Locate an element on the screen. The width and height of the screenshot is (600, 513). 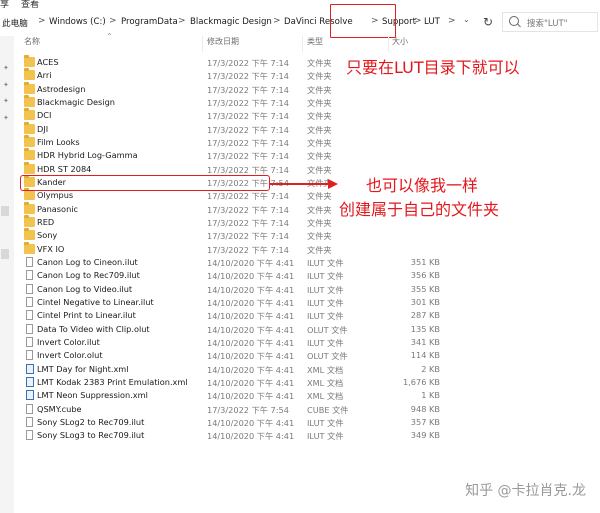
file-name: Invert Color.ilut is located at coordinates (68, 341).